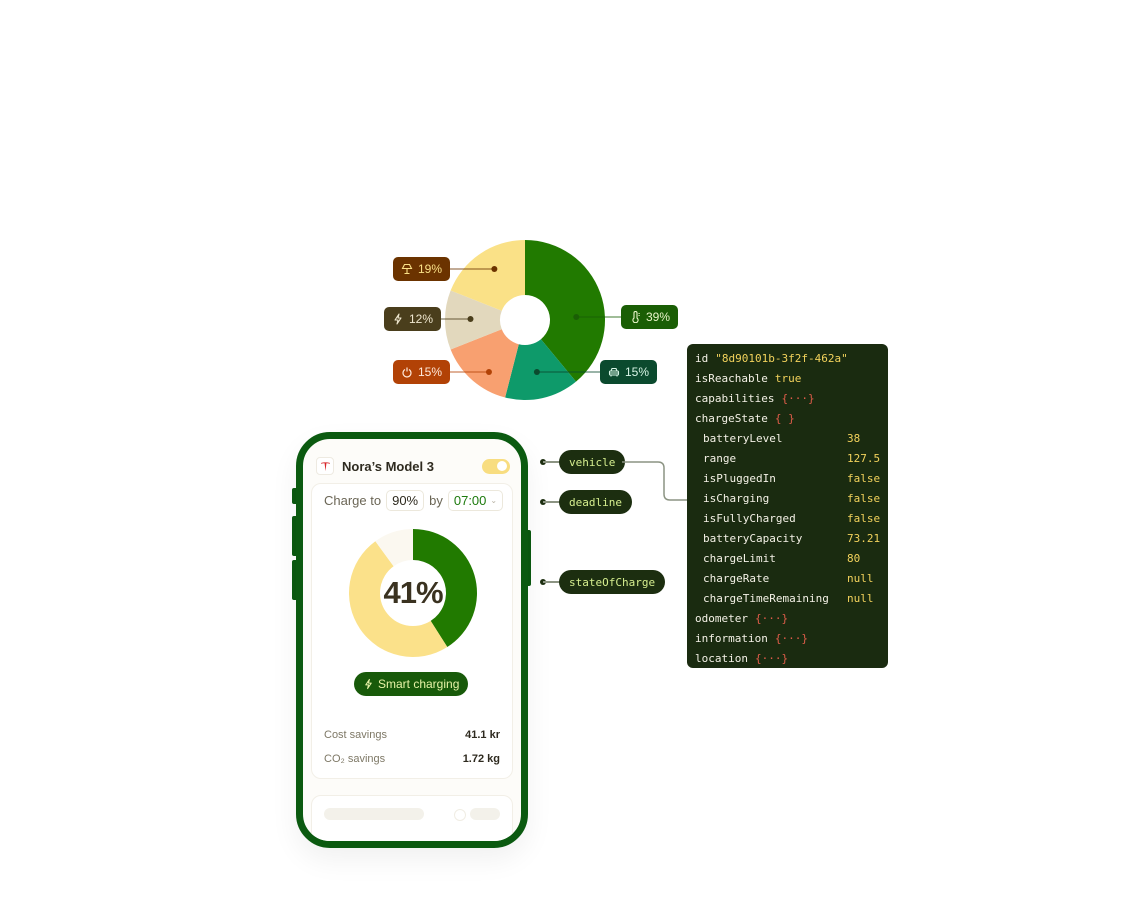  I want to click on pie-label-vehicle: 15%, so click(629, 372).